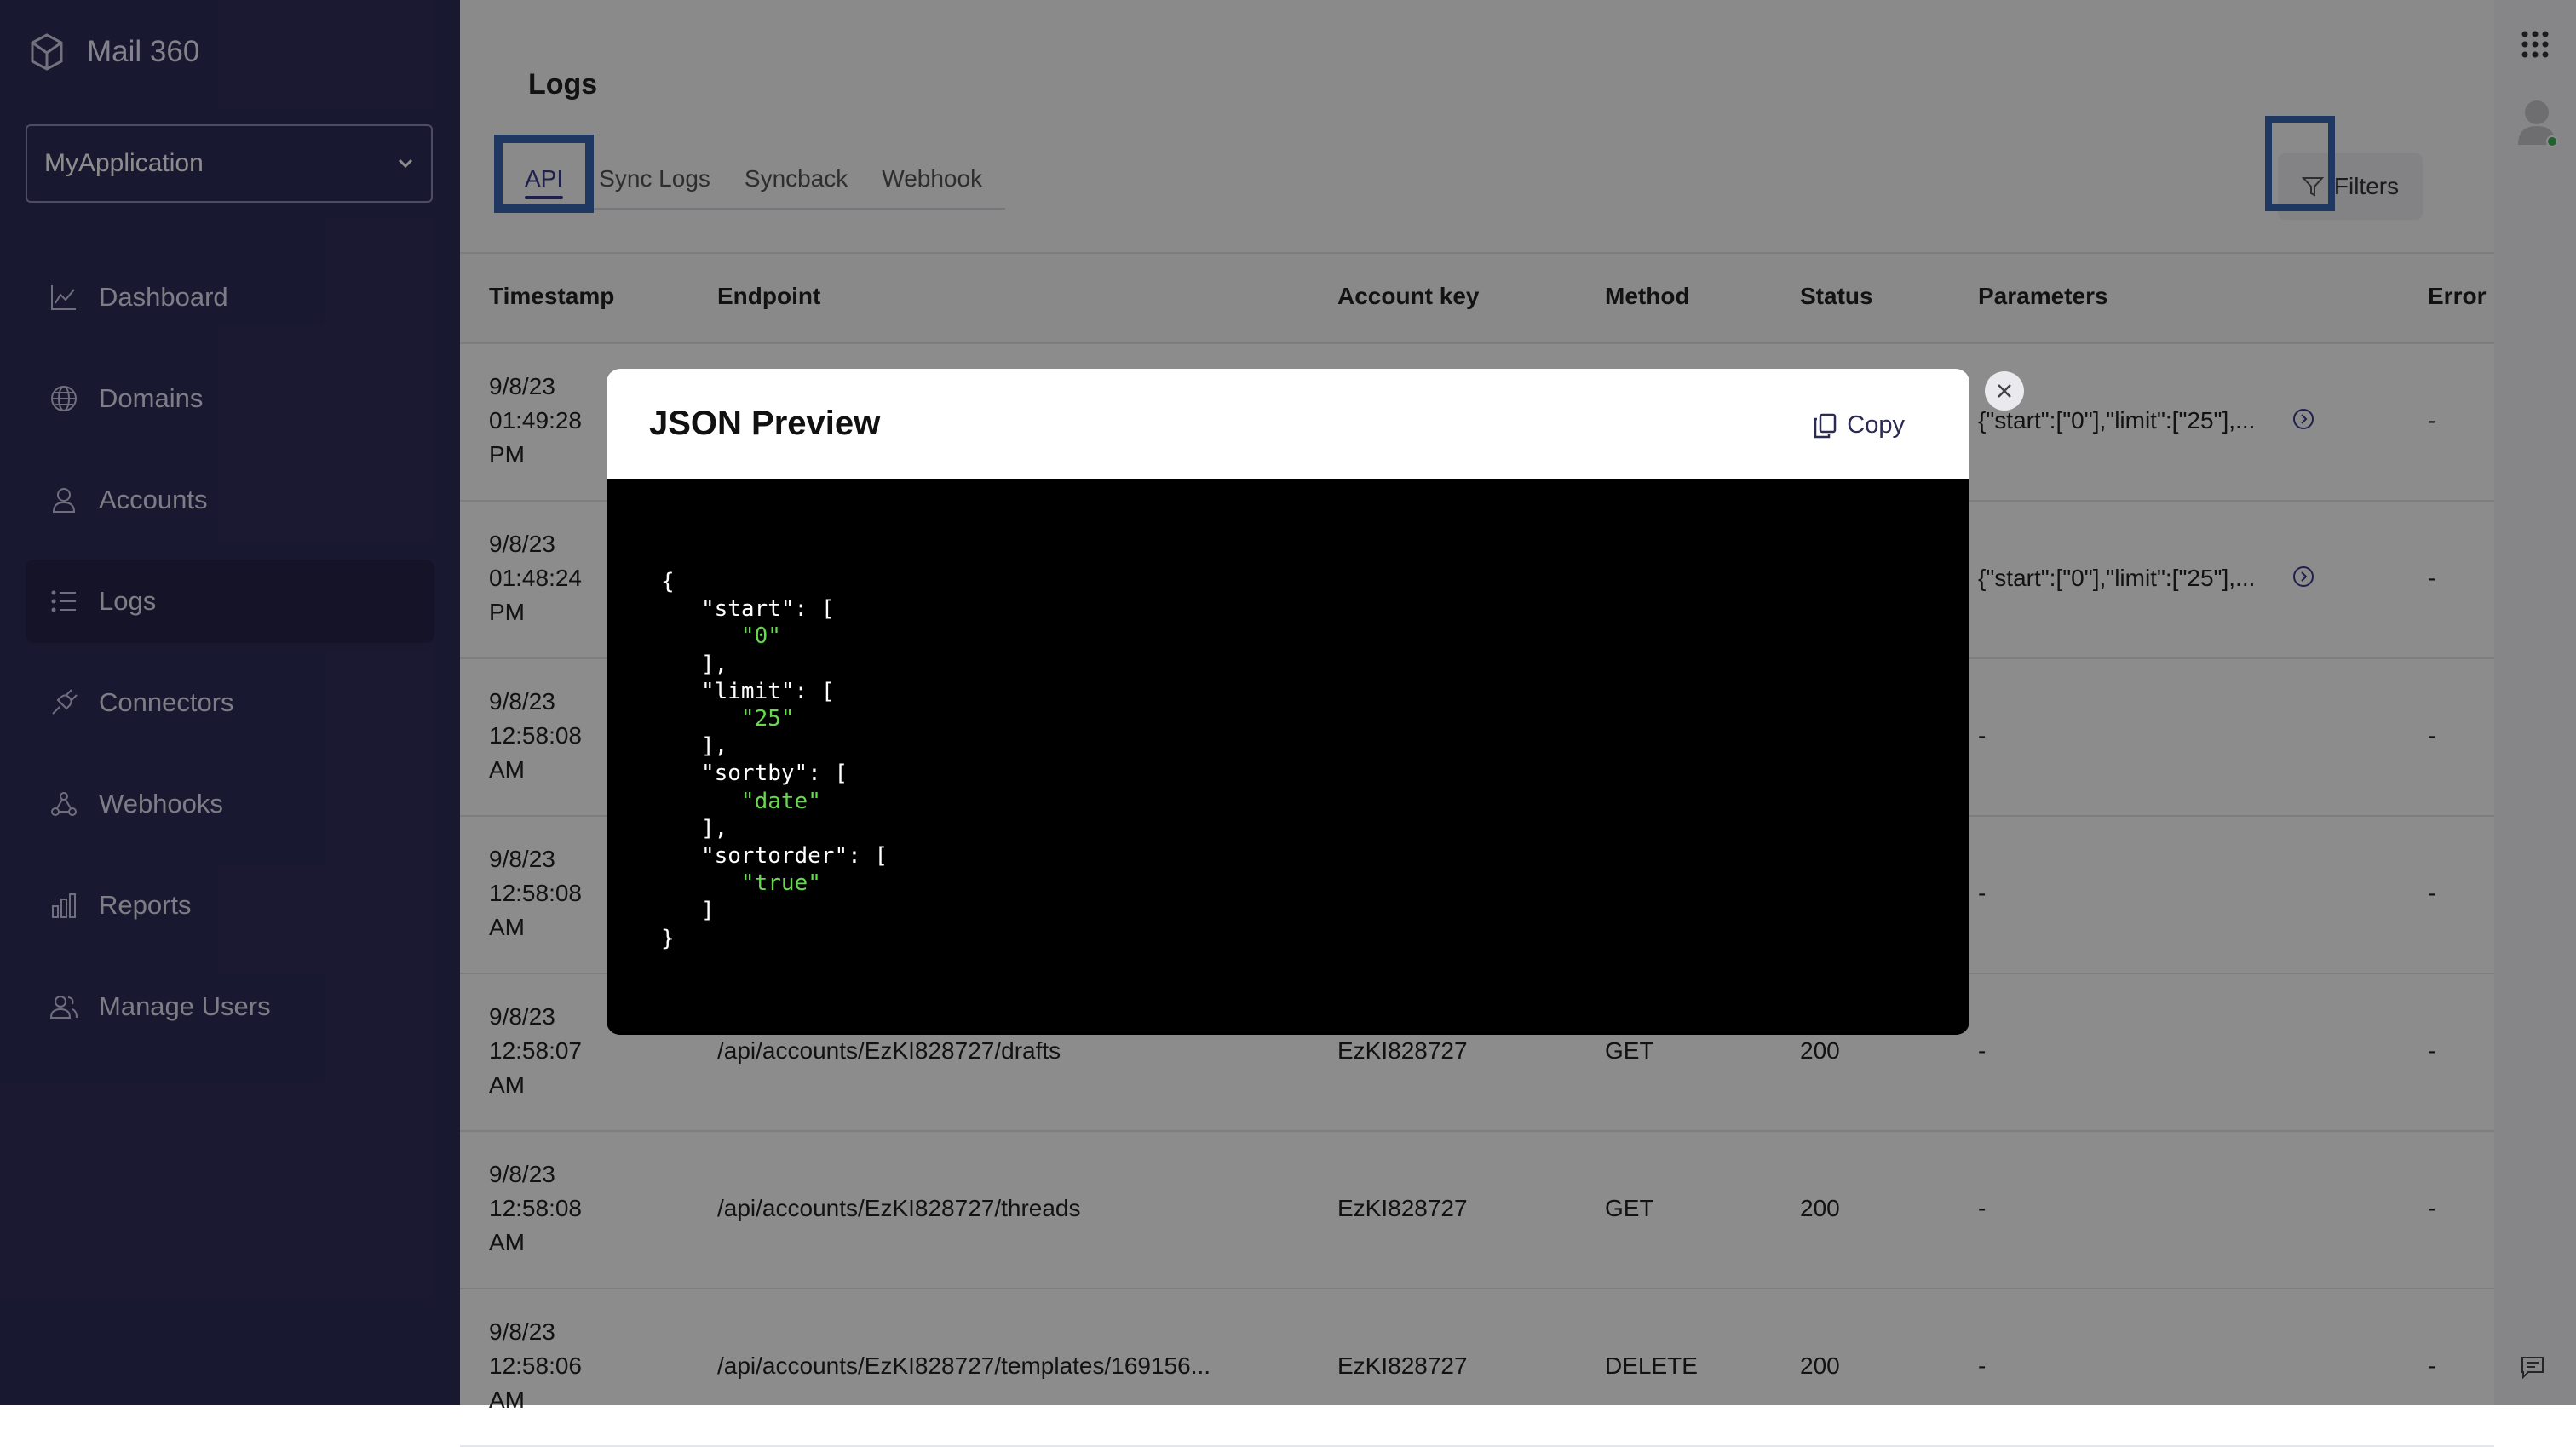  I want to click on close-icon, so click(2004, 391).